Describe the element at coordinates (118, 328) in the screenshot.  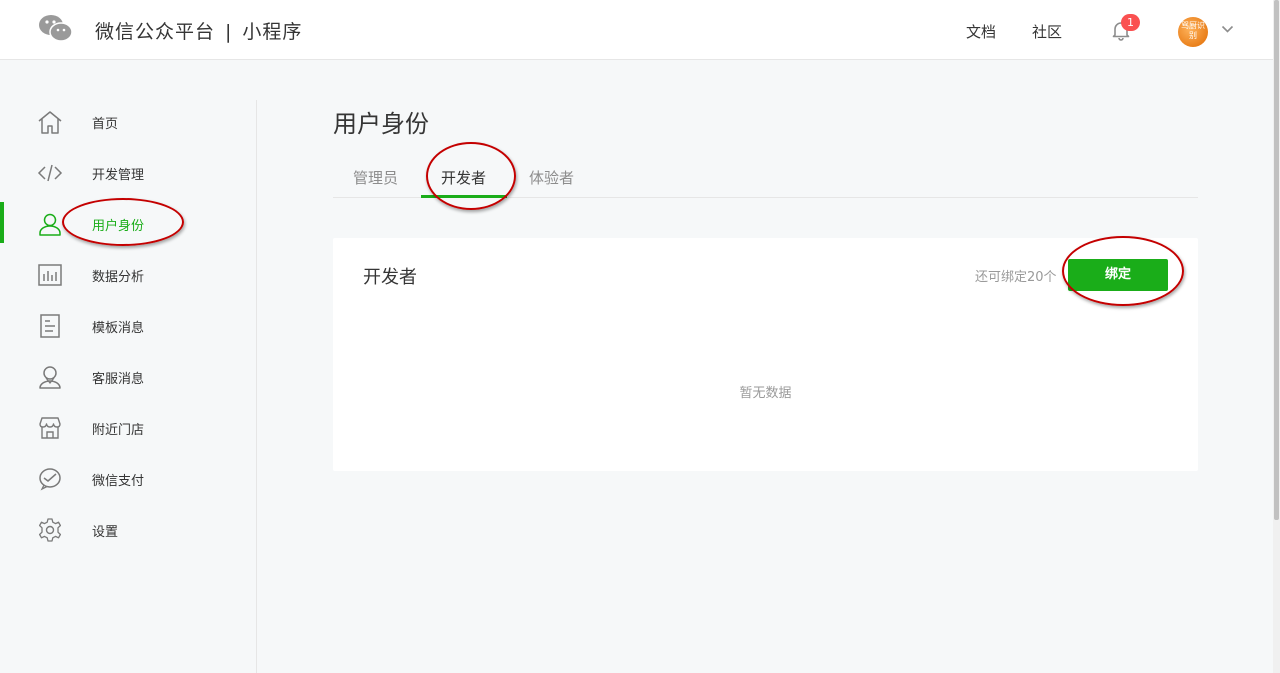
I see `sidebar-item-label: 模板消息` at that location.